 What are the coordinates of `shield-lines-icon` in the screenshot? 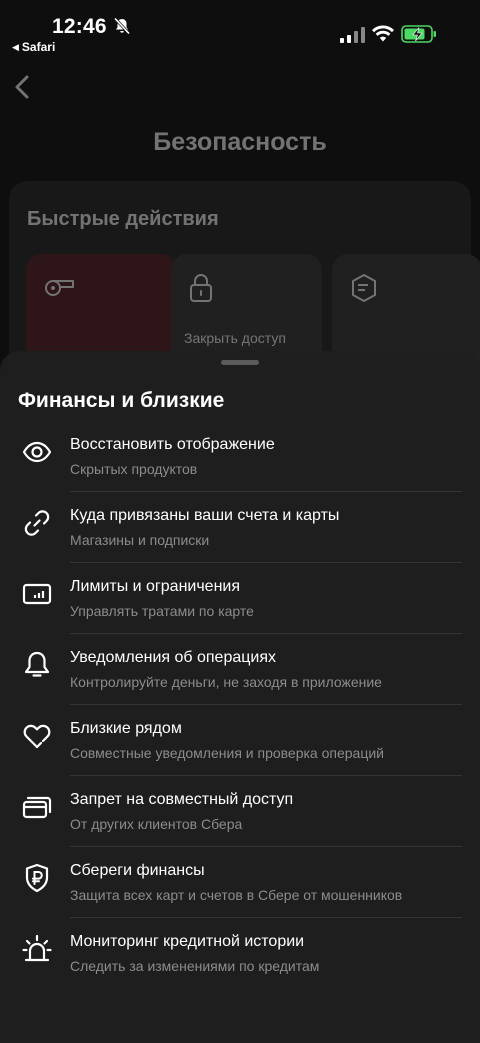 It's located at (364, 288).